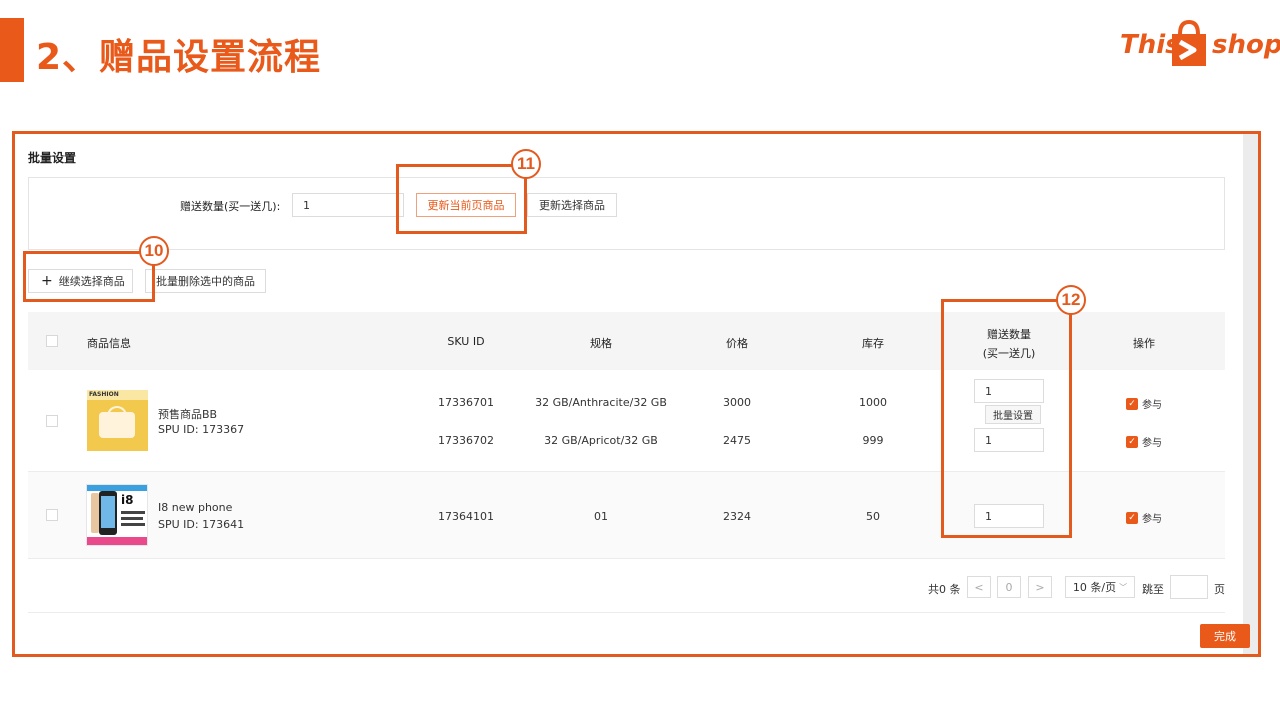  Describe the element at coordinates (205, 281) in the screenshot. I see `batch-delete-button: 批量删除选中的商品` at that location.